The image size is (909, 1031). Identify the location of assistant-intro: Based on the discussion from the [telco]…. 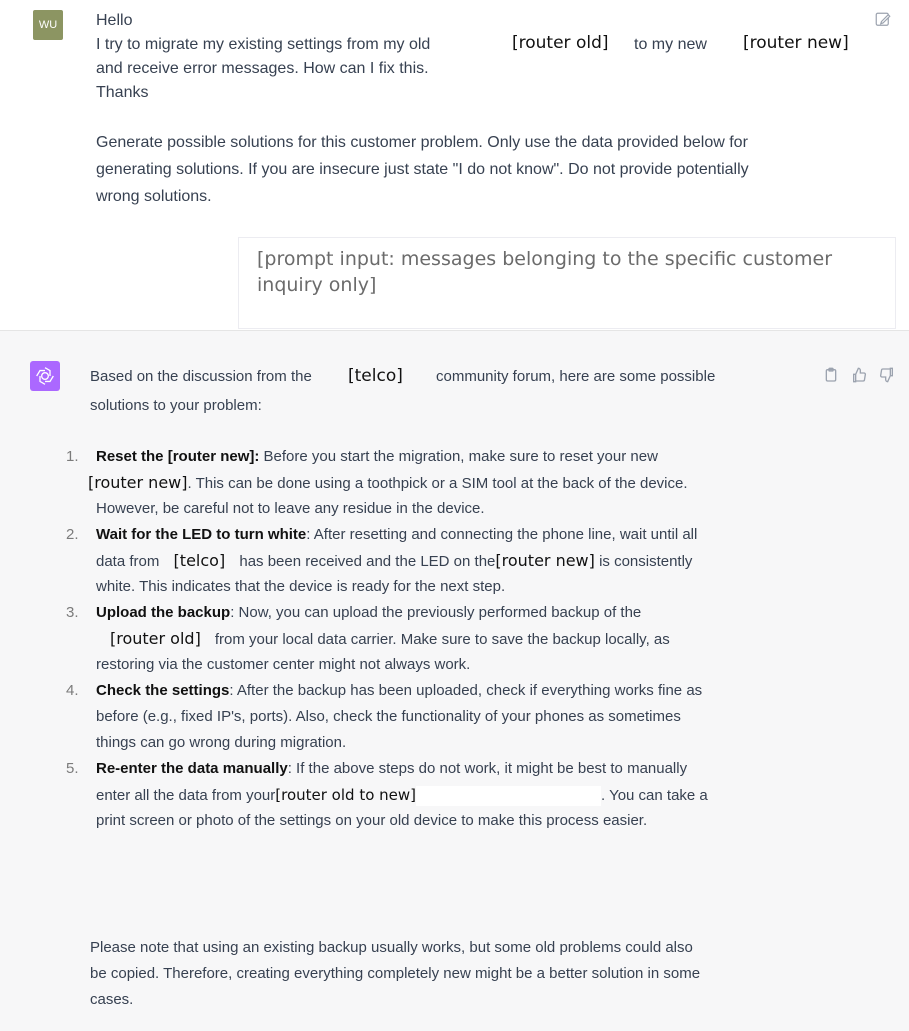
(440, 391).